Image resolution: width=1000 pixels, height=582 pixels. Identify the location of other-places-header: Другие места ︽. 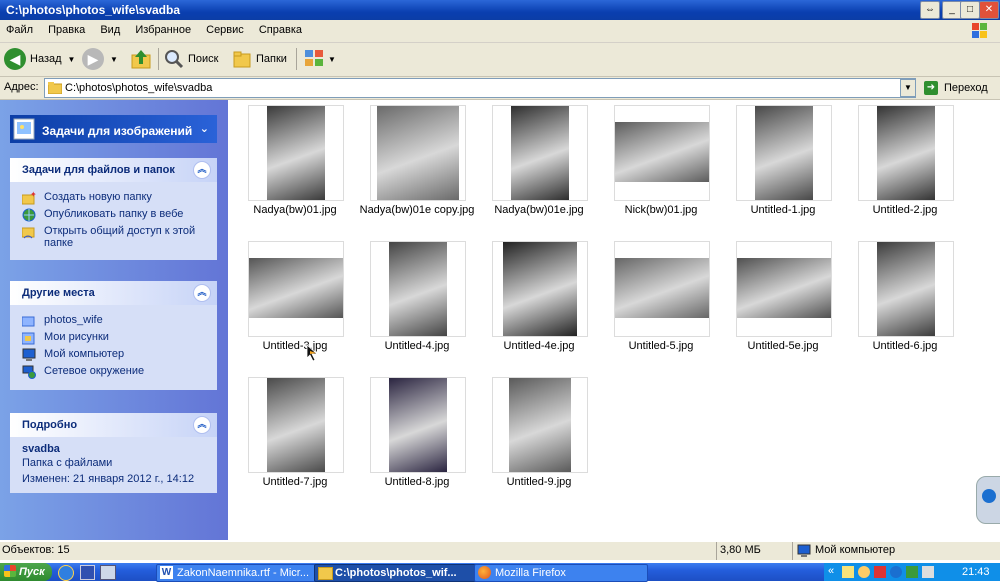
(113, 293).